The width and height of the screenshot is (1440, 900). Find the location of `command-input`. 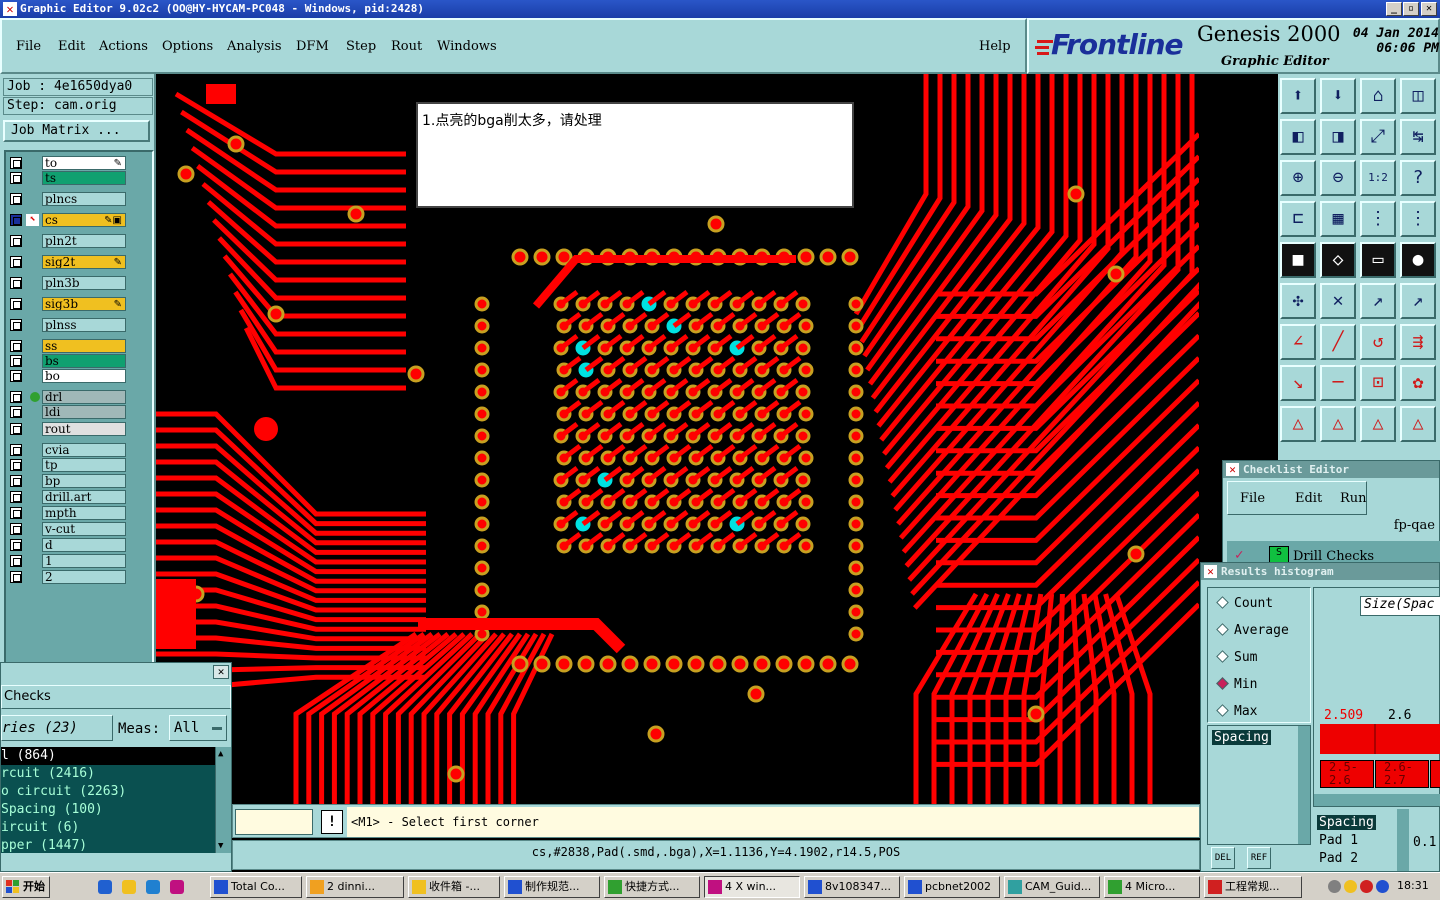

command-input is located at coordinates (274, 822).